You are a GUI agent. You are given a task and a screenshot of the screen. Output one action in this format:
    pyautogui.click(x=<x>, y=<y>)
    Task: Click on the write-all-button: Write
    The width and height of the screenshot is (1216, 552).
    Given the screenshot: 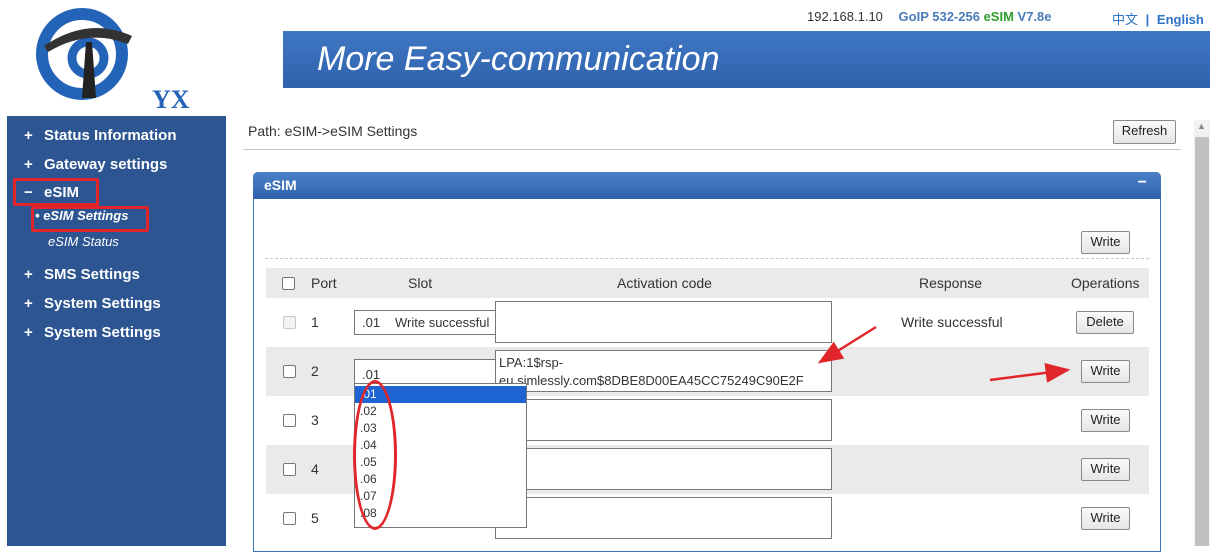 What is the action you would take?
    pyautogui.click(x=1105, y=242)
    